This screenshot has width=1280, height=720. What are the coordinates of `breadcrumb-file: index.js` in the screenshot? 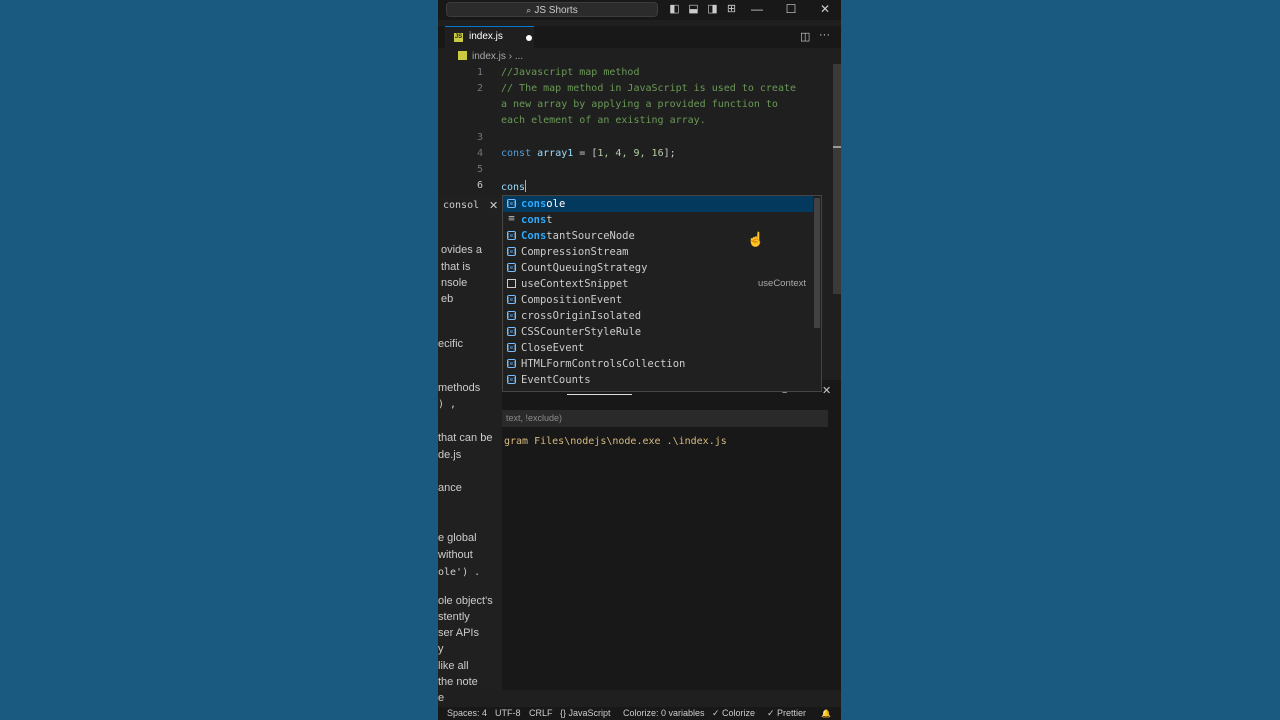 It's located at (489, 56).